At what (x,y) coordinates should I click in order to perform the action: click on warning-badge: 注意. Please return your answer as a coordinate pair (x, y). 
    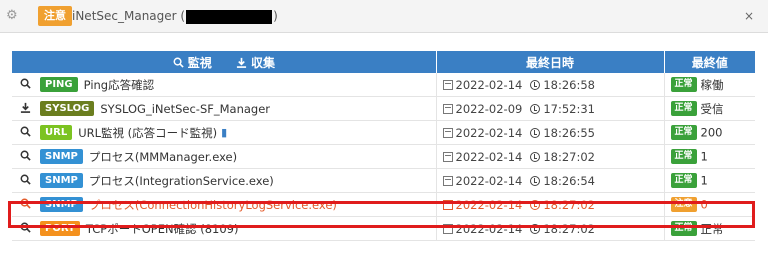
    Looking at the image, I should click on (55, 16).